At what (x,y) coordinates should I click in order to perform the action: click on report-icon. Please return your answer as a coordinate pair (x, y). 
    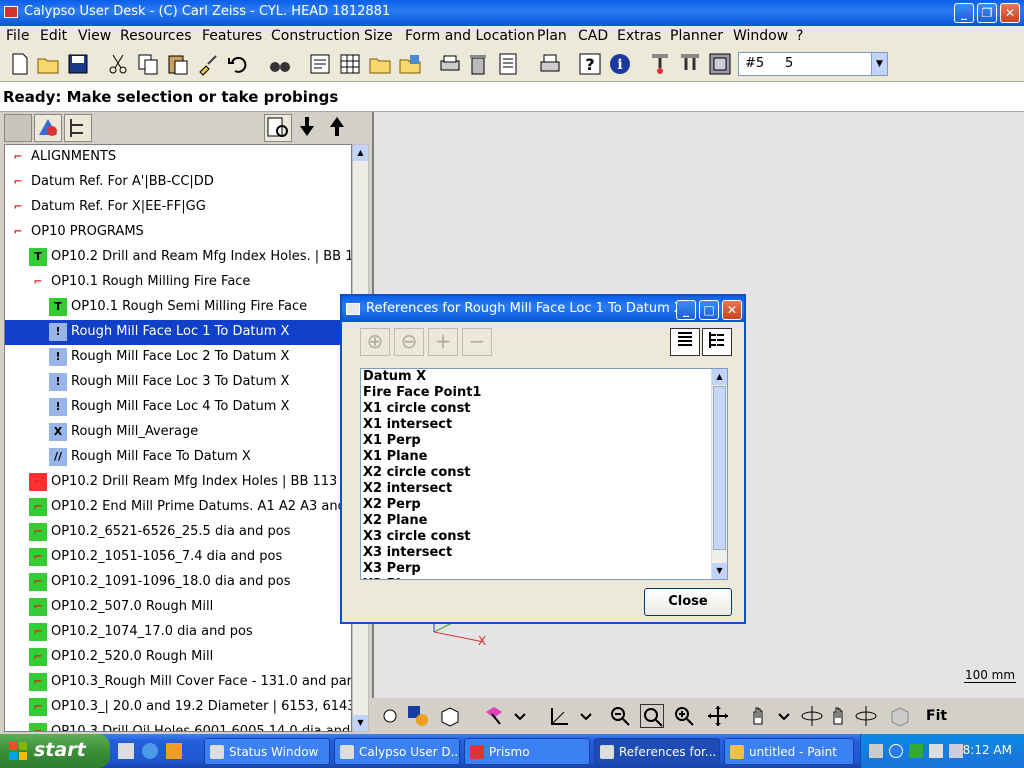
    Looking at the image, I should click on (508, 64).